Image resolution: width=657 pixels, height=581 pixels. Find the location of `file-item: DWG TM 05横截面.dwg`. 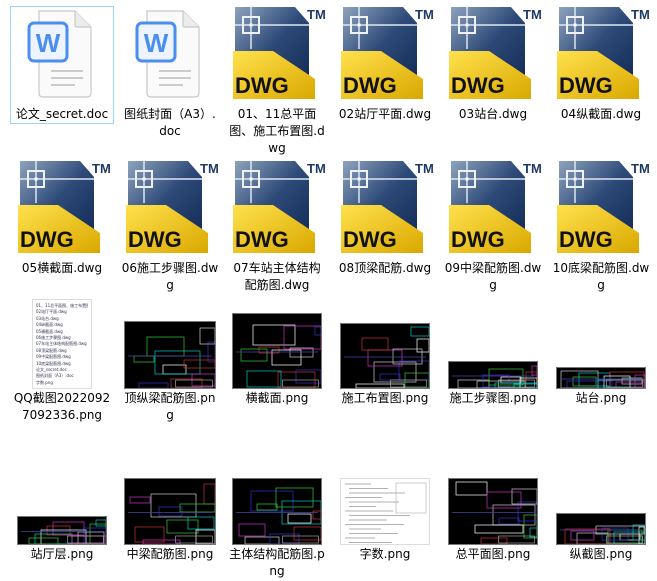

file-item: DWG TM 05横截面.dwg is located at coordinates (62, 218).